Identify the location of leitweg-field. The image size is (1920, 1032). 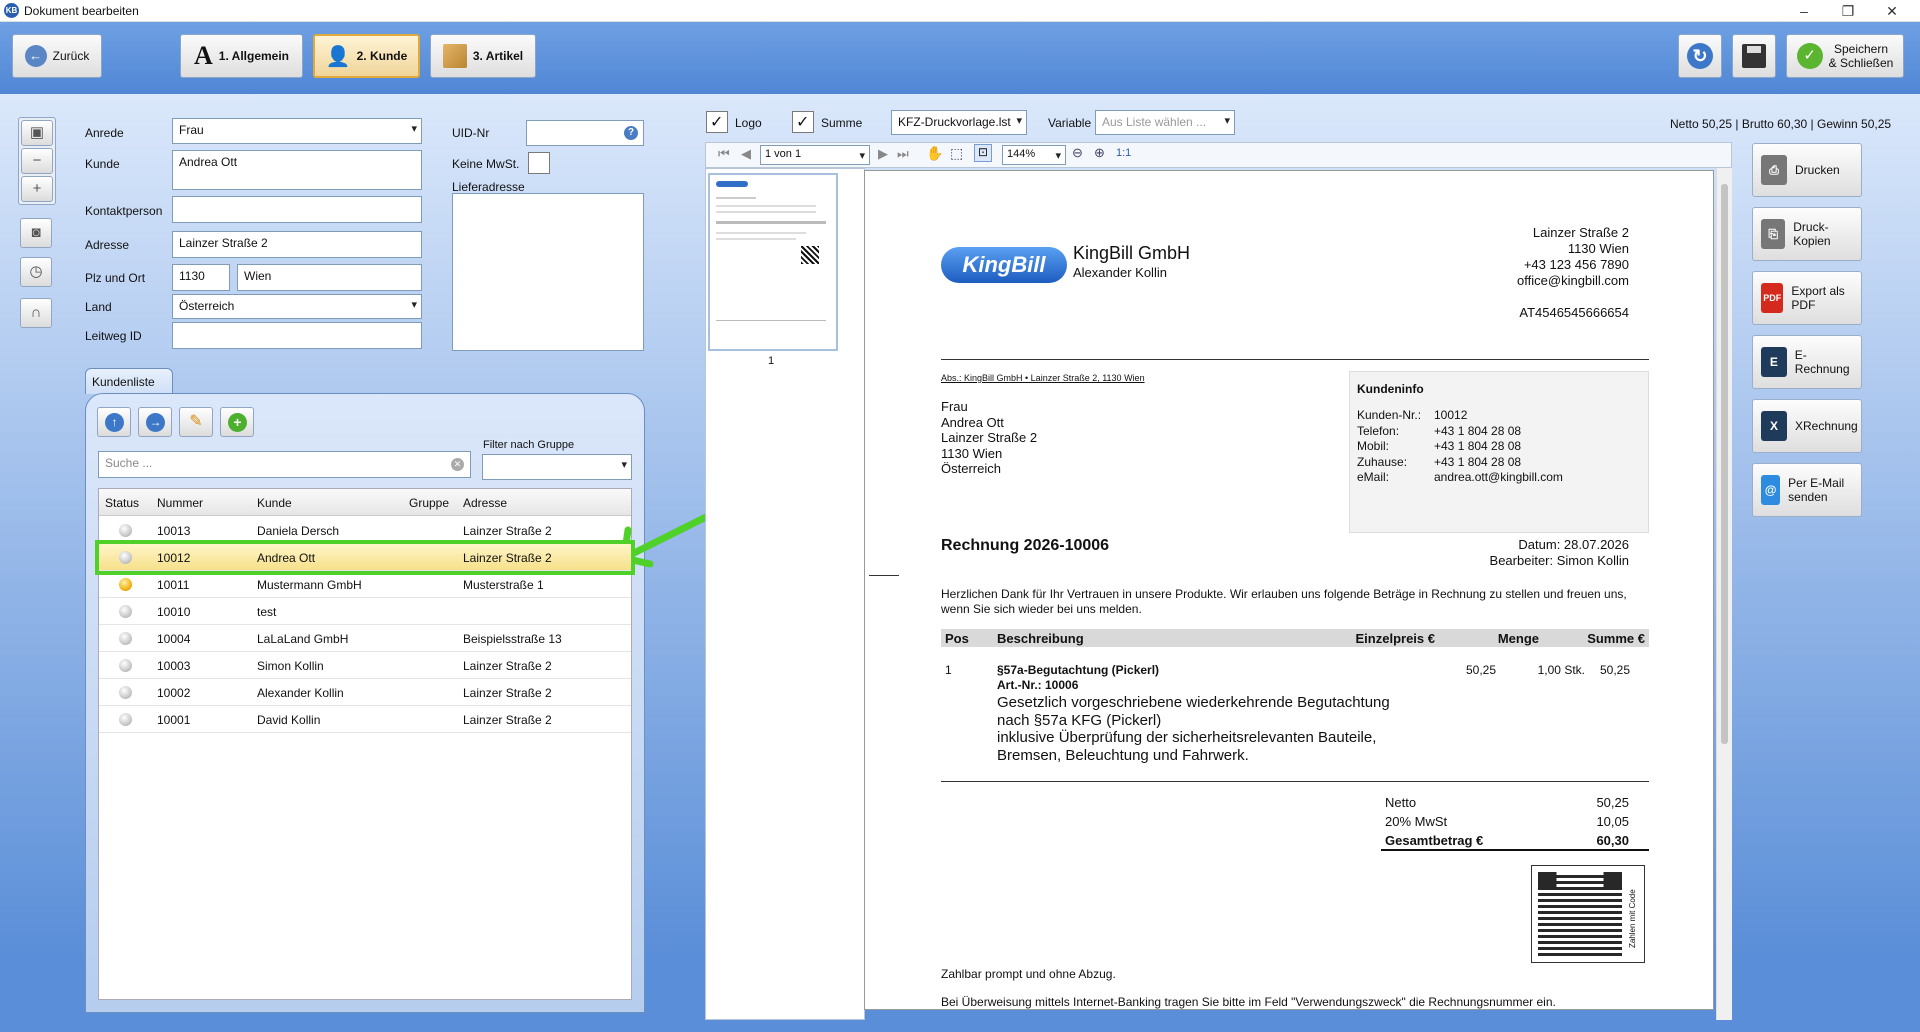
(297, 335).